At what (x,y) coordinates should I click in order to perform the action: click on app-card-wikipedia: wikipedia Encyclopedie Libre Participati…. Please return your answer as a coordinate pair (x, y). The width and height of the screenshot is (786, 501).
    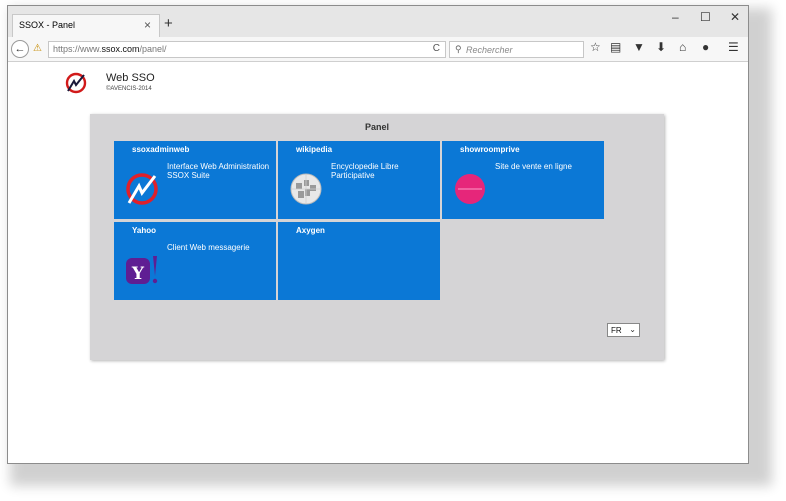
    Looking at the image, I should click on (359, 180).